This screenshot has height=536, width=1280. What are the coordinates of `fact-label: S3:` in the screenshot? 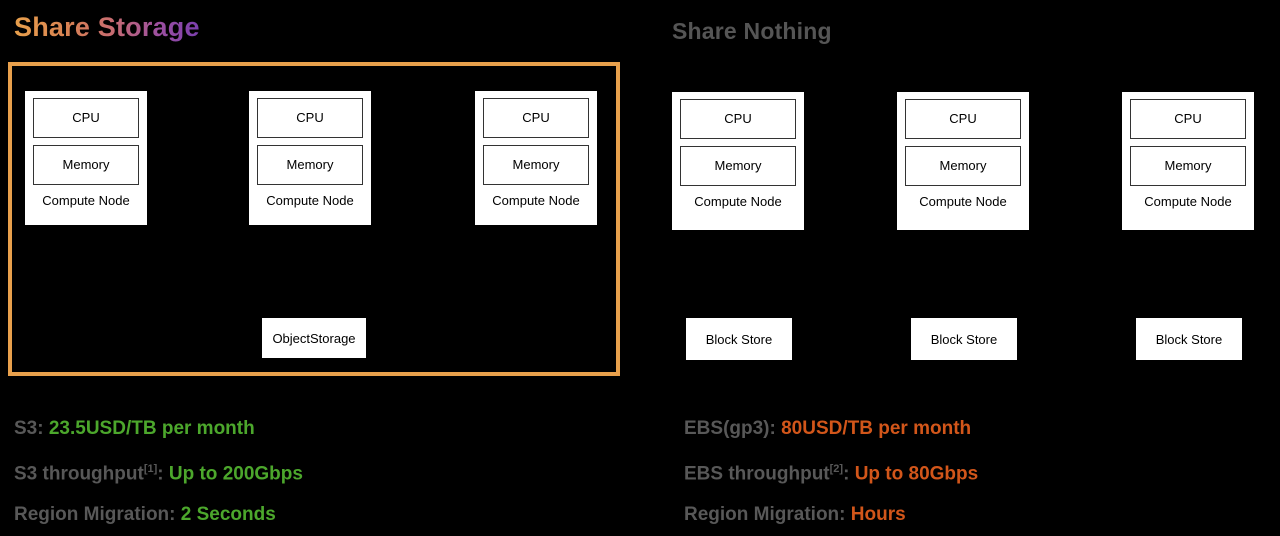 It's located at (31, 428).